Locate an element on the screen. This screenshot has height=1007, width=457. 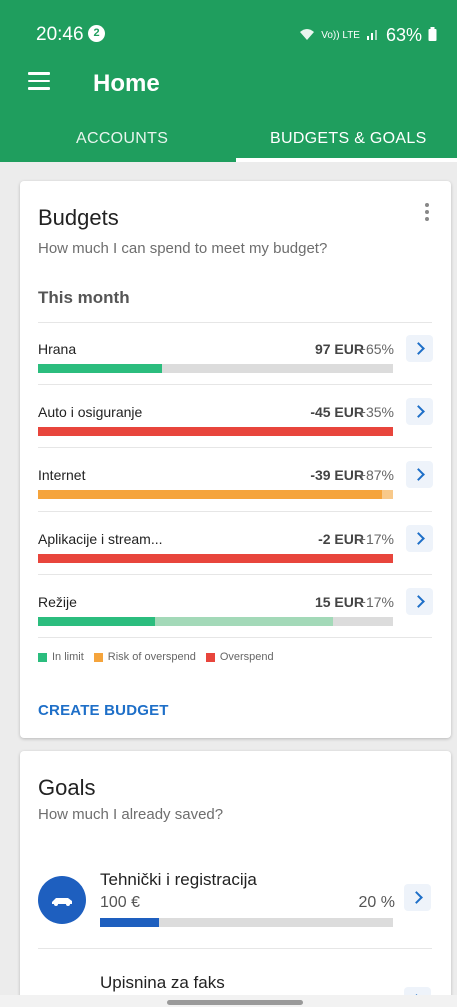
period-label: This month is located at coordinates (84, 297).